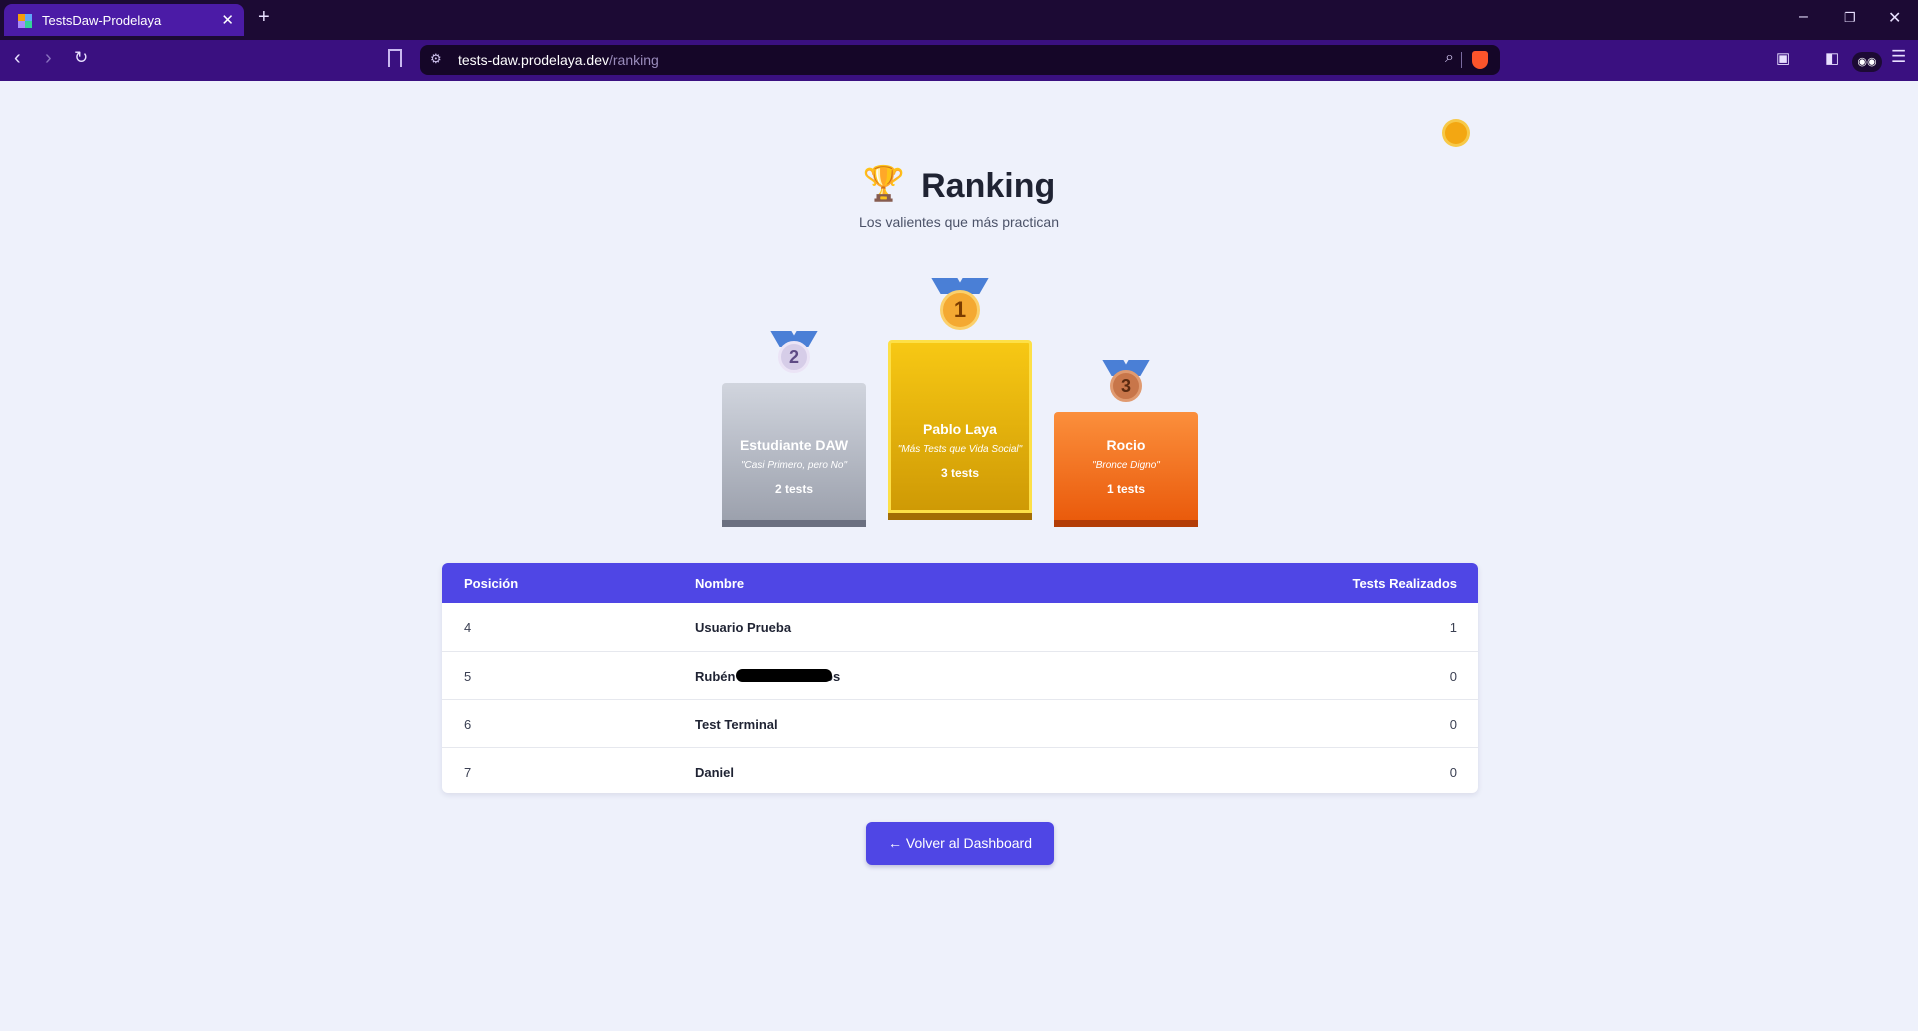 This screenshot has height=1031, width=1918. I want to click on podium-tests: 1 tests, so click(1126, 489).